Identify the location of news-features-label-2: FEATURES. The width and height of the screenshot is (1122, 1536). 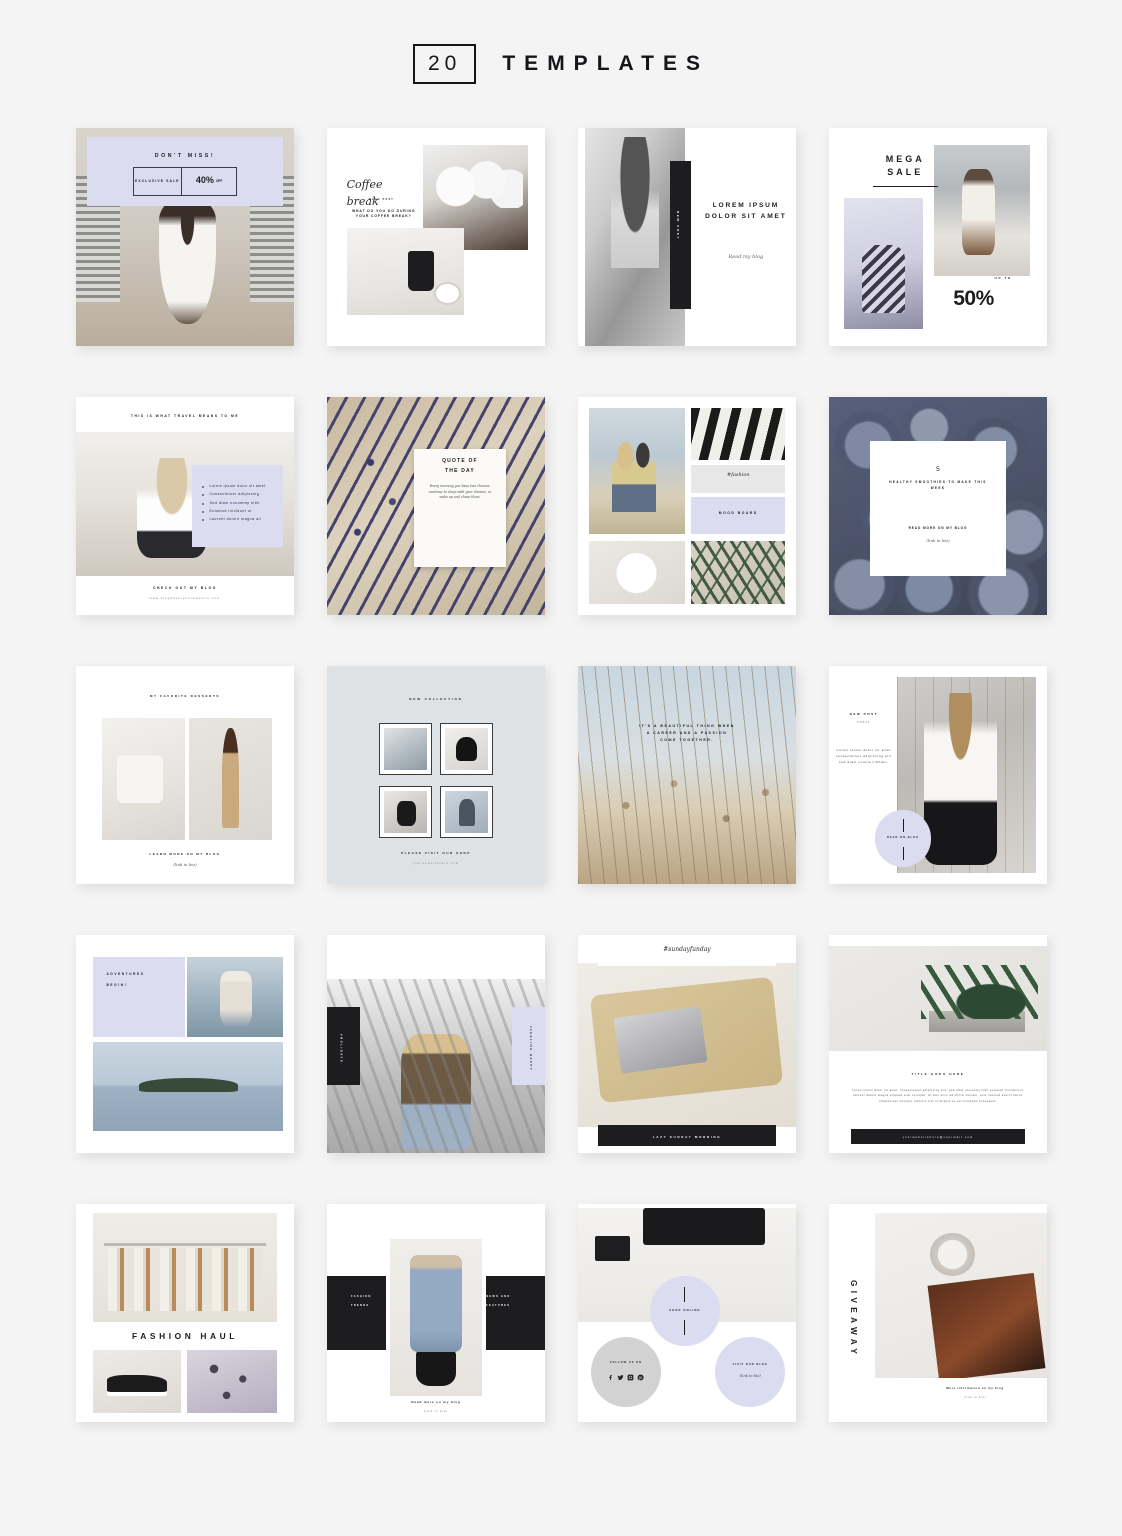
(498, 1306).